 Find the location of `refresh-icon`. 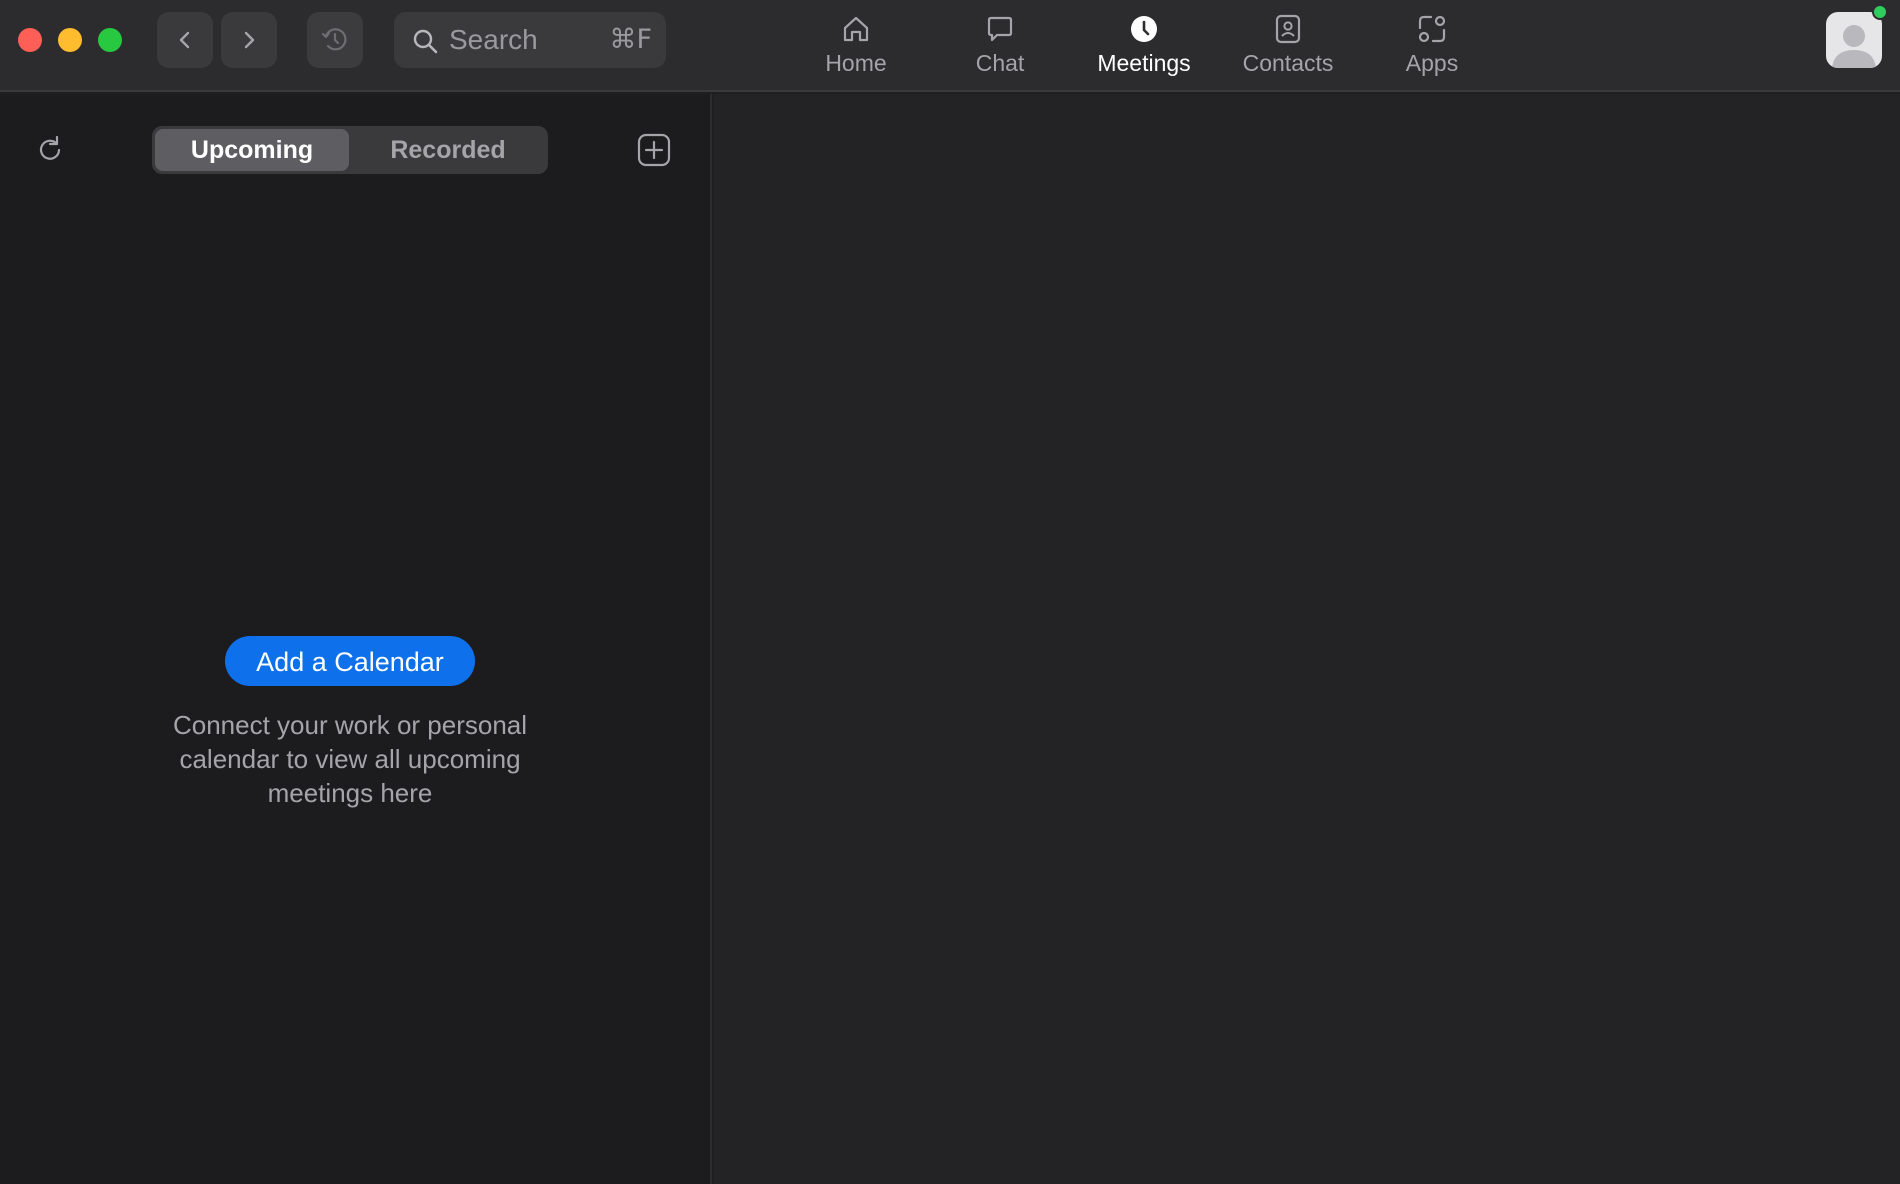

refresh-icon is located at coordinates (50, 147).